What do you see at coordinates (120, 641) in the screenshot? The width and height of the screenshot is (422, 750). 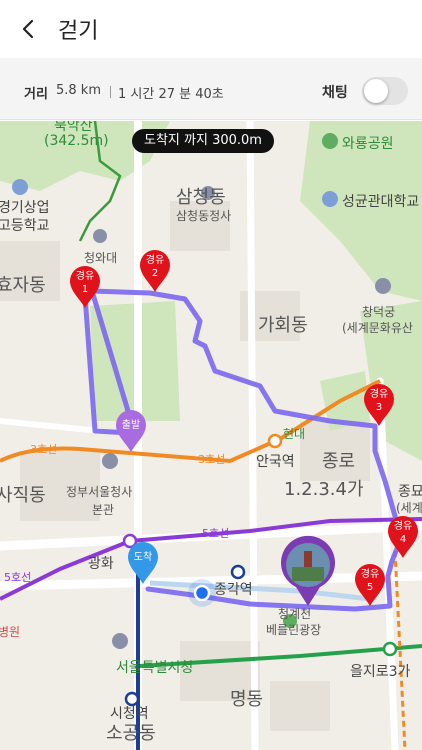 I see `cityhall-poi` at bounding box center [120, 641].